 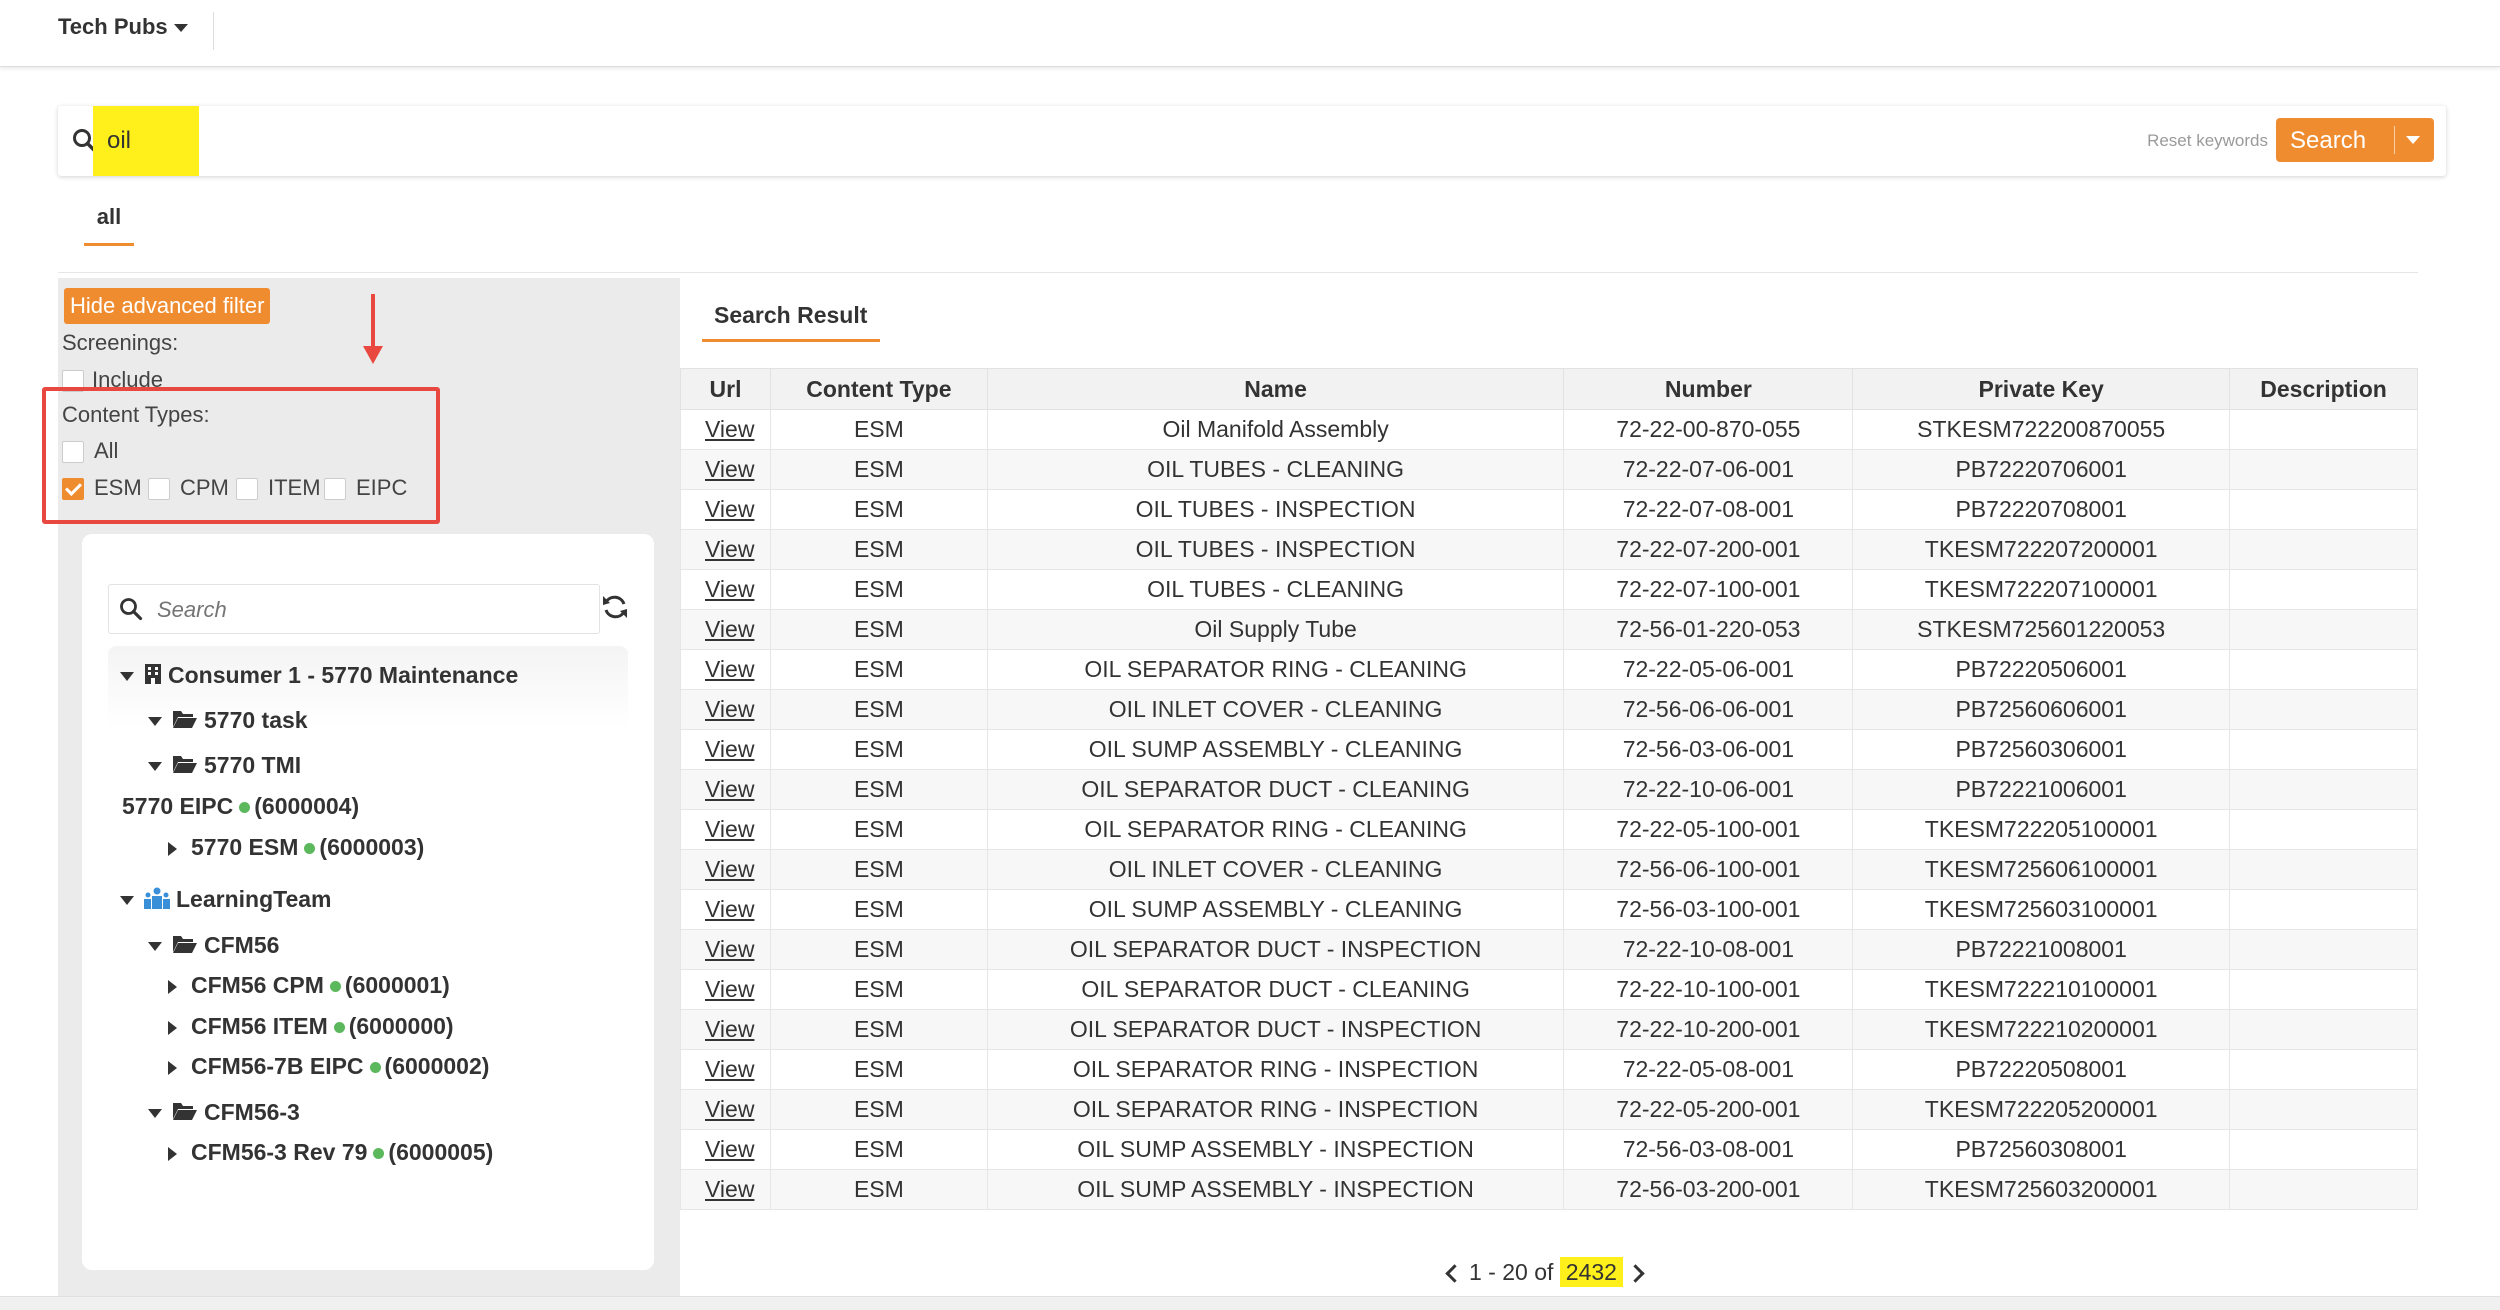 What do you see at coordinates (615, 609) in the screenshot?
I see `refresh-icon` at bounding box center [615, 609].